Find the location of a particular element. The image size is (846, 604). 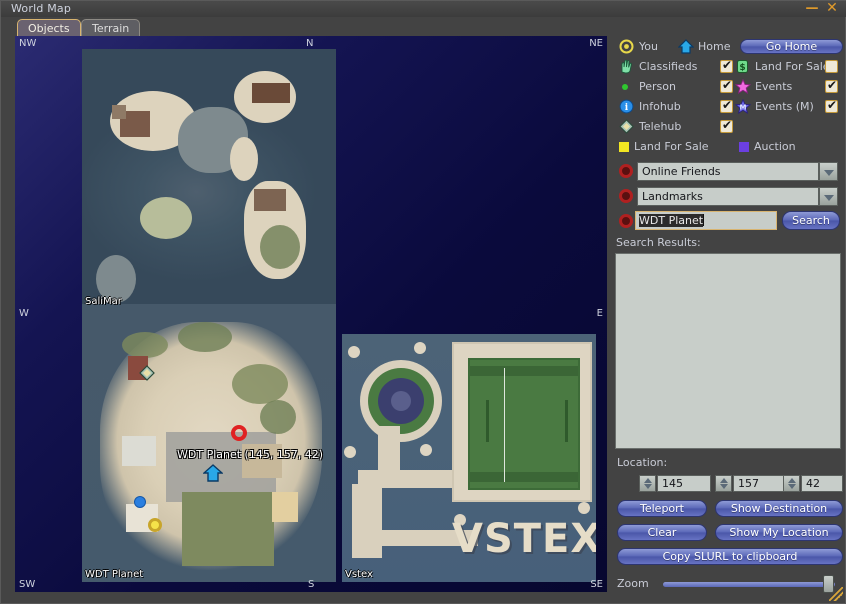

close-icon: ✕ is located at coordinates (832, 8).